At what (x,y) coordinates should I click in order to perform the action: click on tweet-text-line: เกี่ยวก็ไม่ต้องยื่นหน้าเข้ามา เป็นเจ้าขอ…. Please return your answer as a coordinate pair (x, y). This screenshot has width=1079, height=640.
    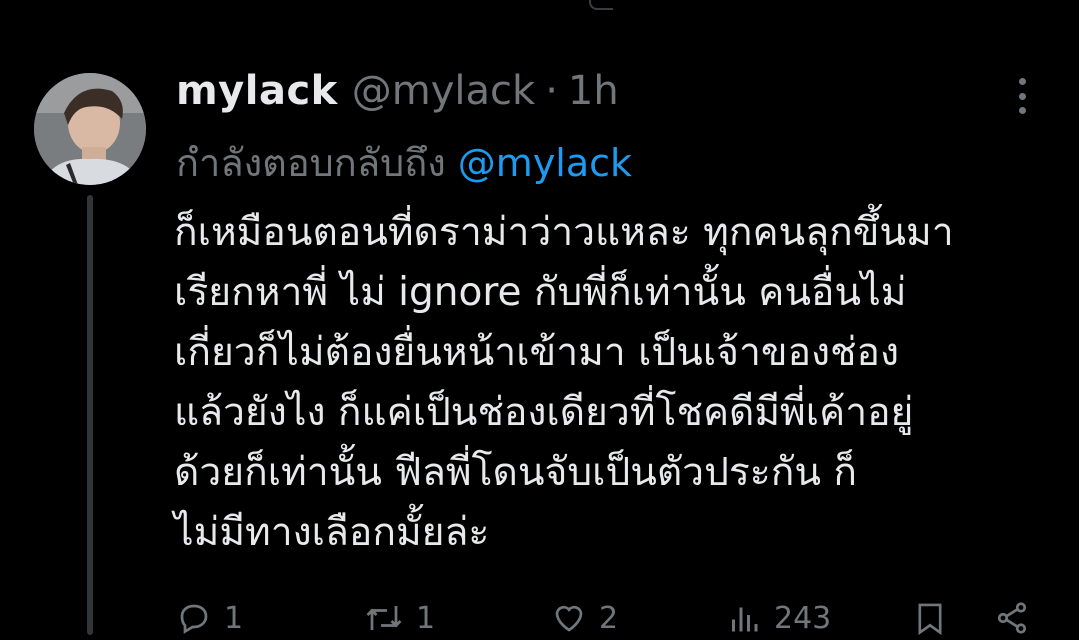
    Looking at the image, I should click on (536, 352).